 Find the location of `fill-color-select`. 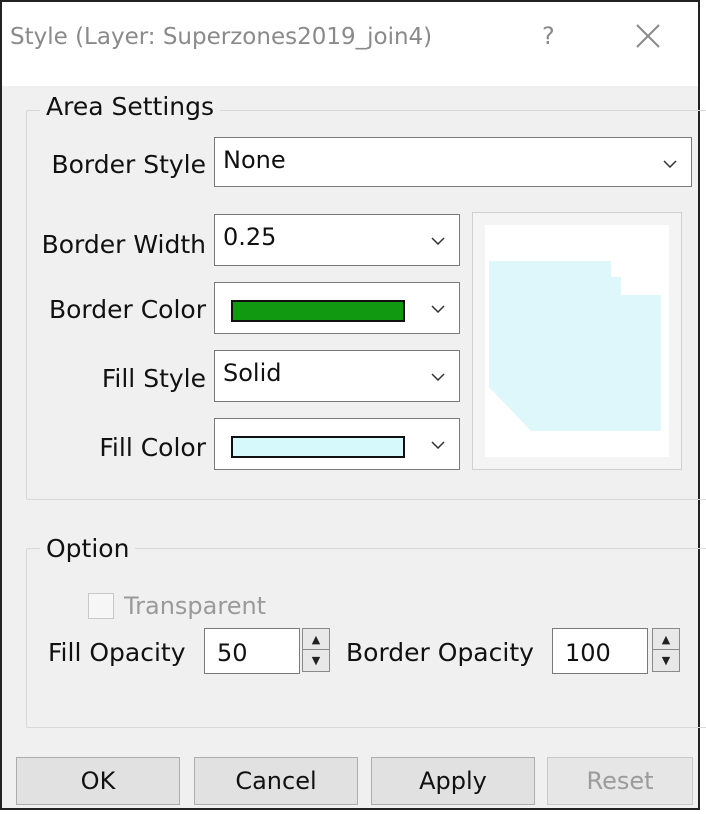

fill-color-select is located at coordinates (337, 444).